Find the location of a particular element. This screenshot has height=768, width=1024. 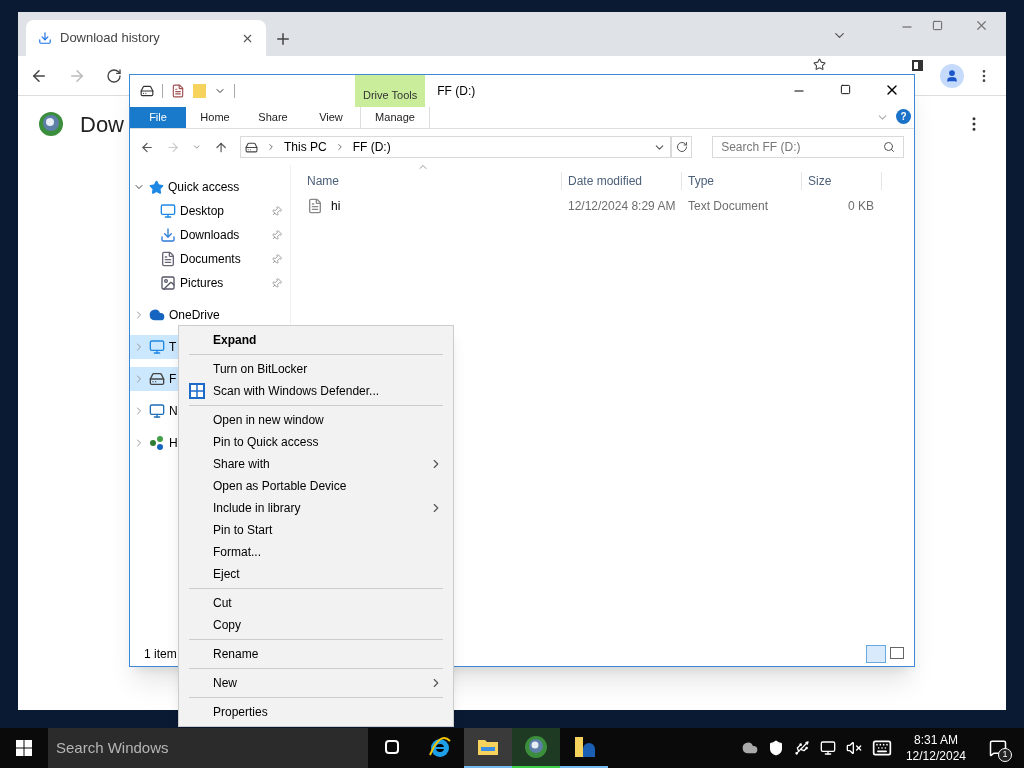

context-tab-group: Drive Tools is located at coordinates (390, 91).